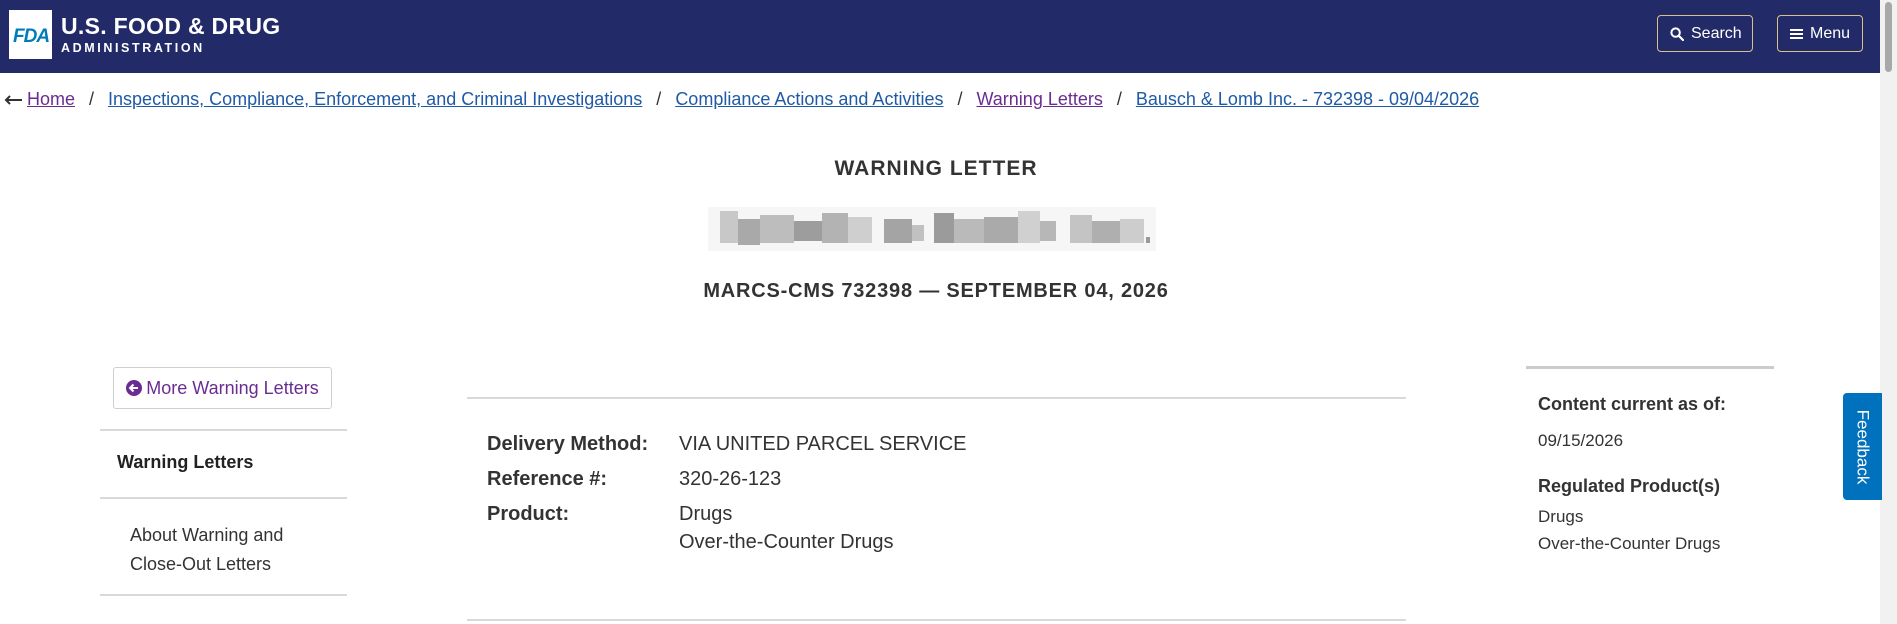  Describe the element at coordinates (1830, 33) in the screenshot. I see `menu-button-label: Menu` at that location.